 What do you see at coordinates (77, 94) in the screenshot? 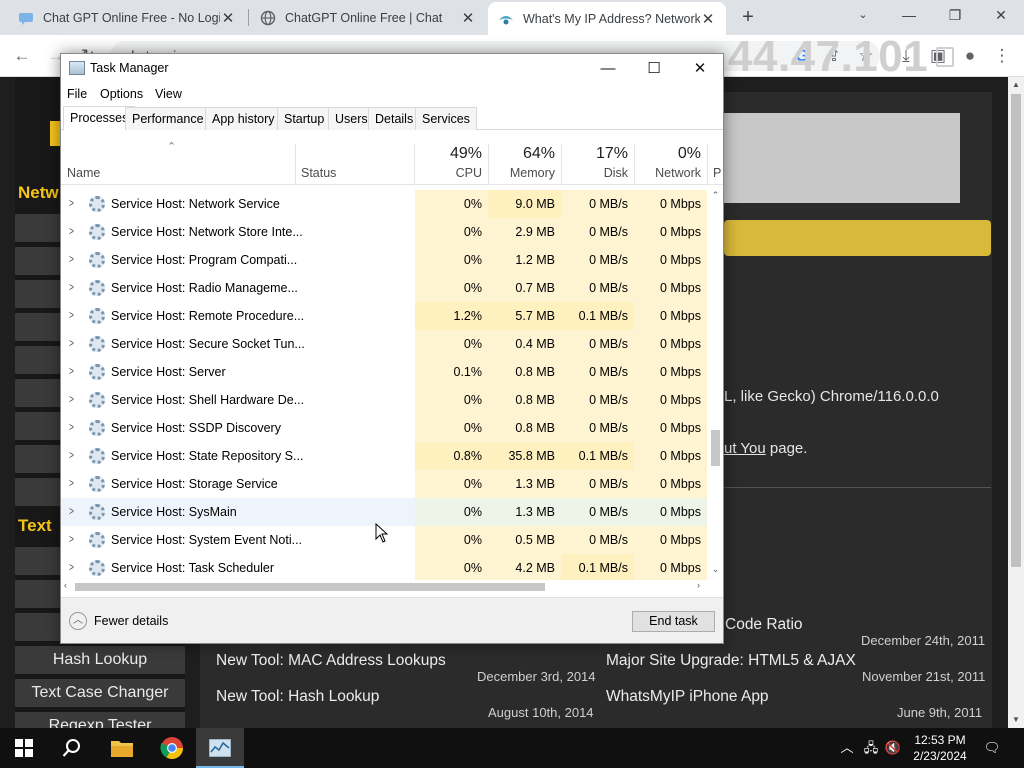
I see `menu-file: File` at bounding box center [77, 94].